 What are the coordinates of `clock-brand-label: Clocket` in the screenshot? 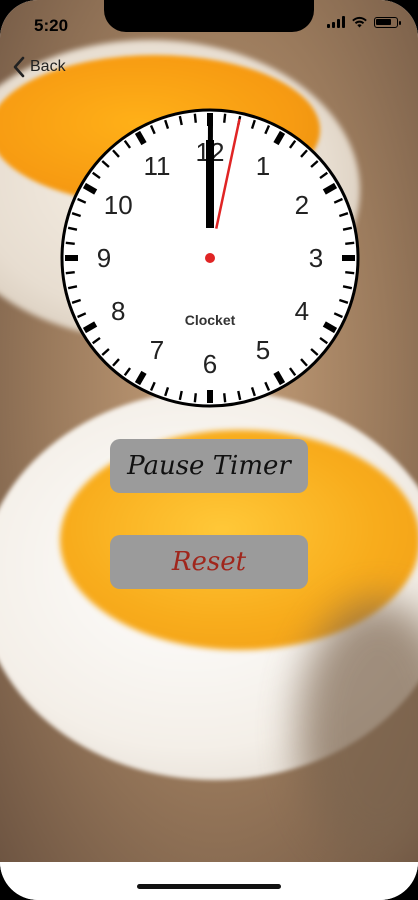 It's located at (210, 320).